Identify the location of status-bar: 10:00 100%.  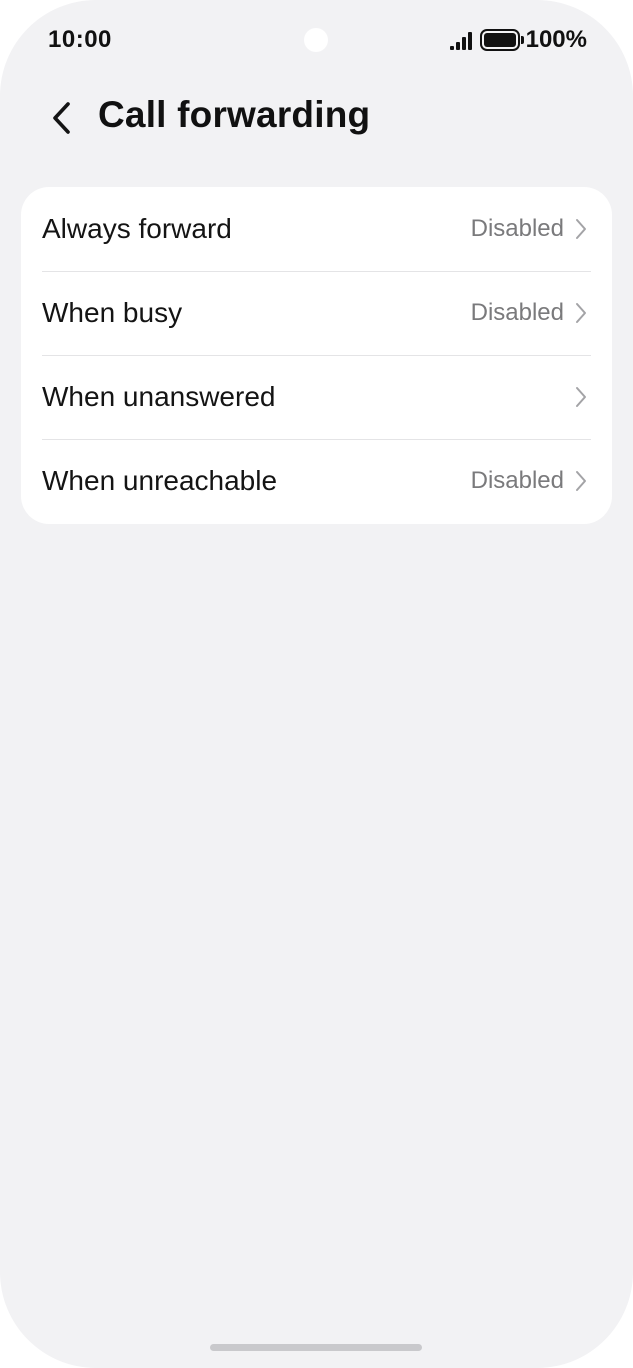
(316, 40).